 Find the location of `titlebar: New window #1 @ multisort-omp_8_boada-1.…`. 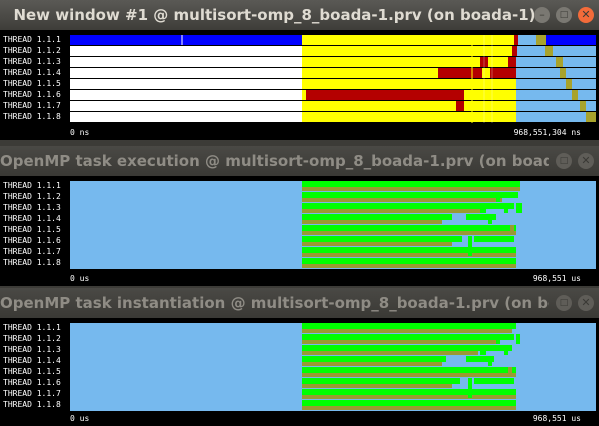

titlebar: New window #1 @ multisort-omp_8_boada-1.… is located at coordinates (299, 15).